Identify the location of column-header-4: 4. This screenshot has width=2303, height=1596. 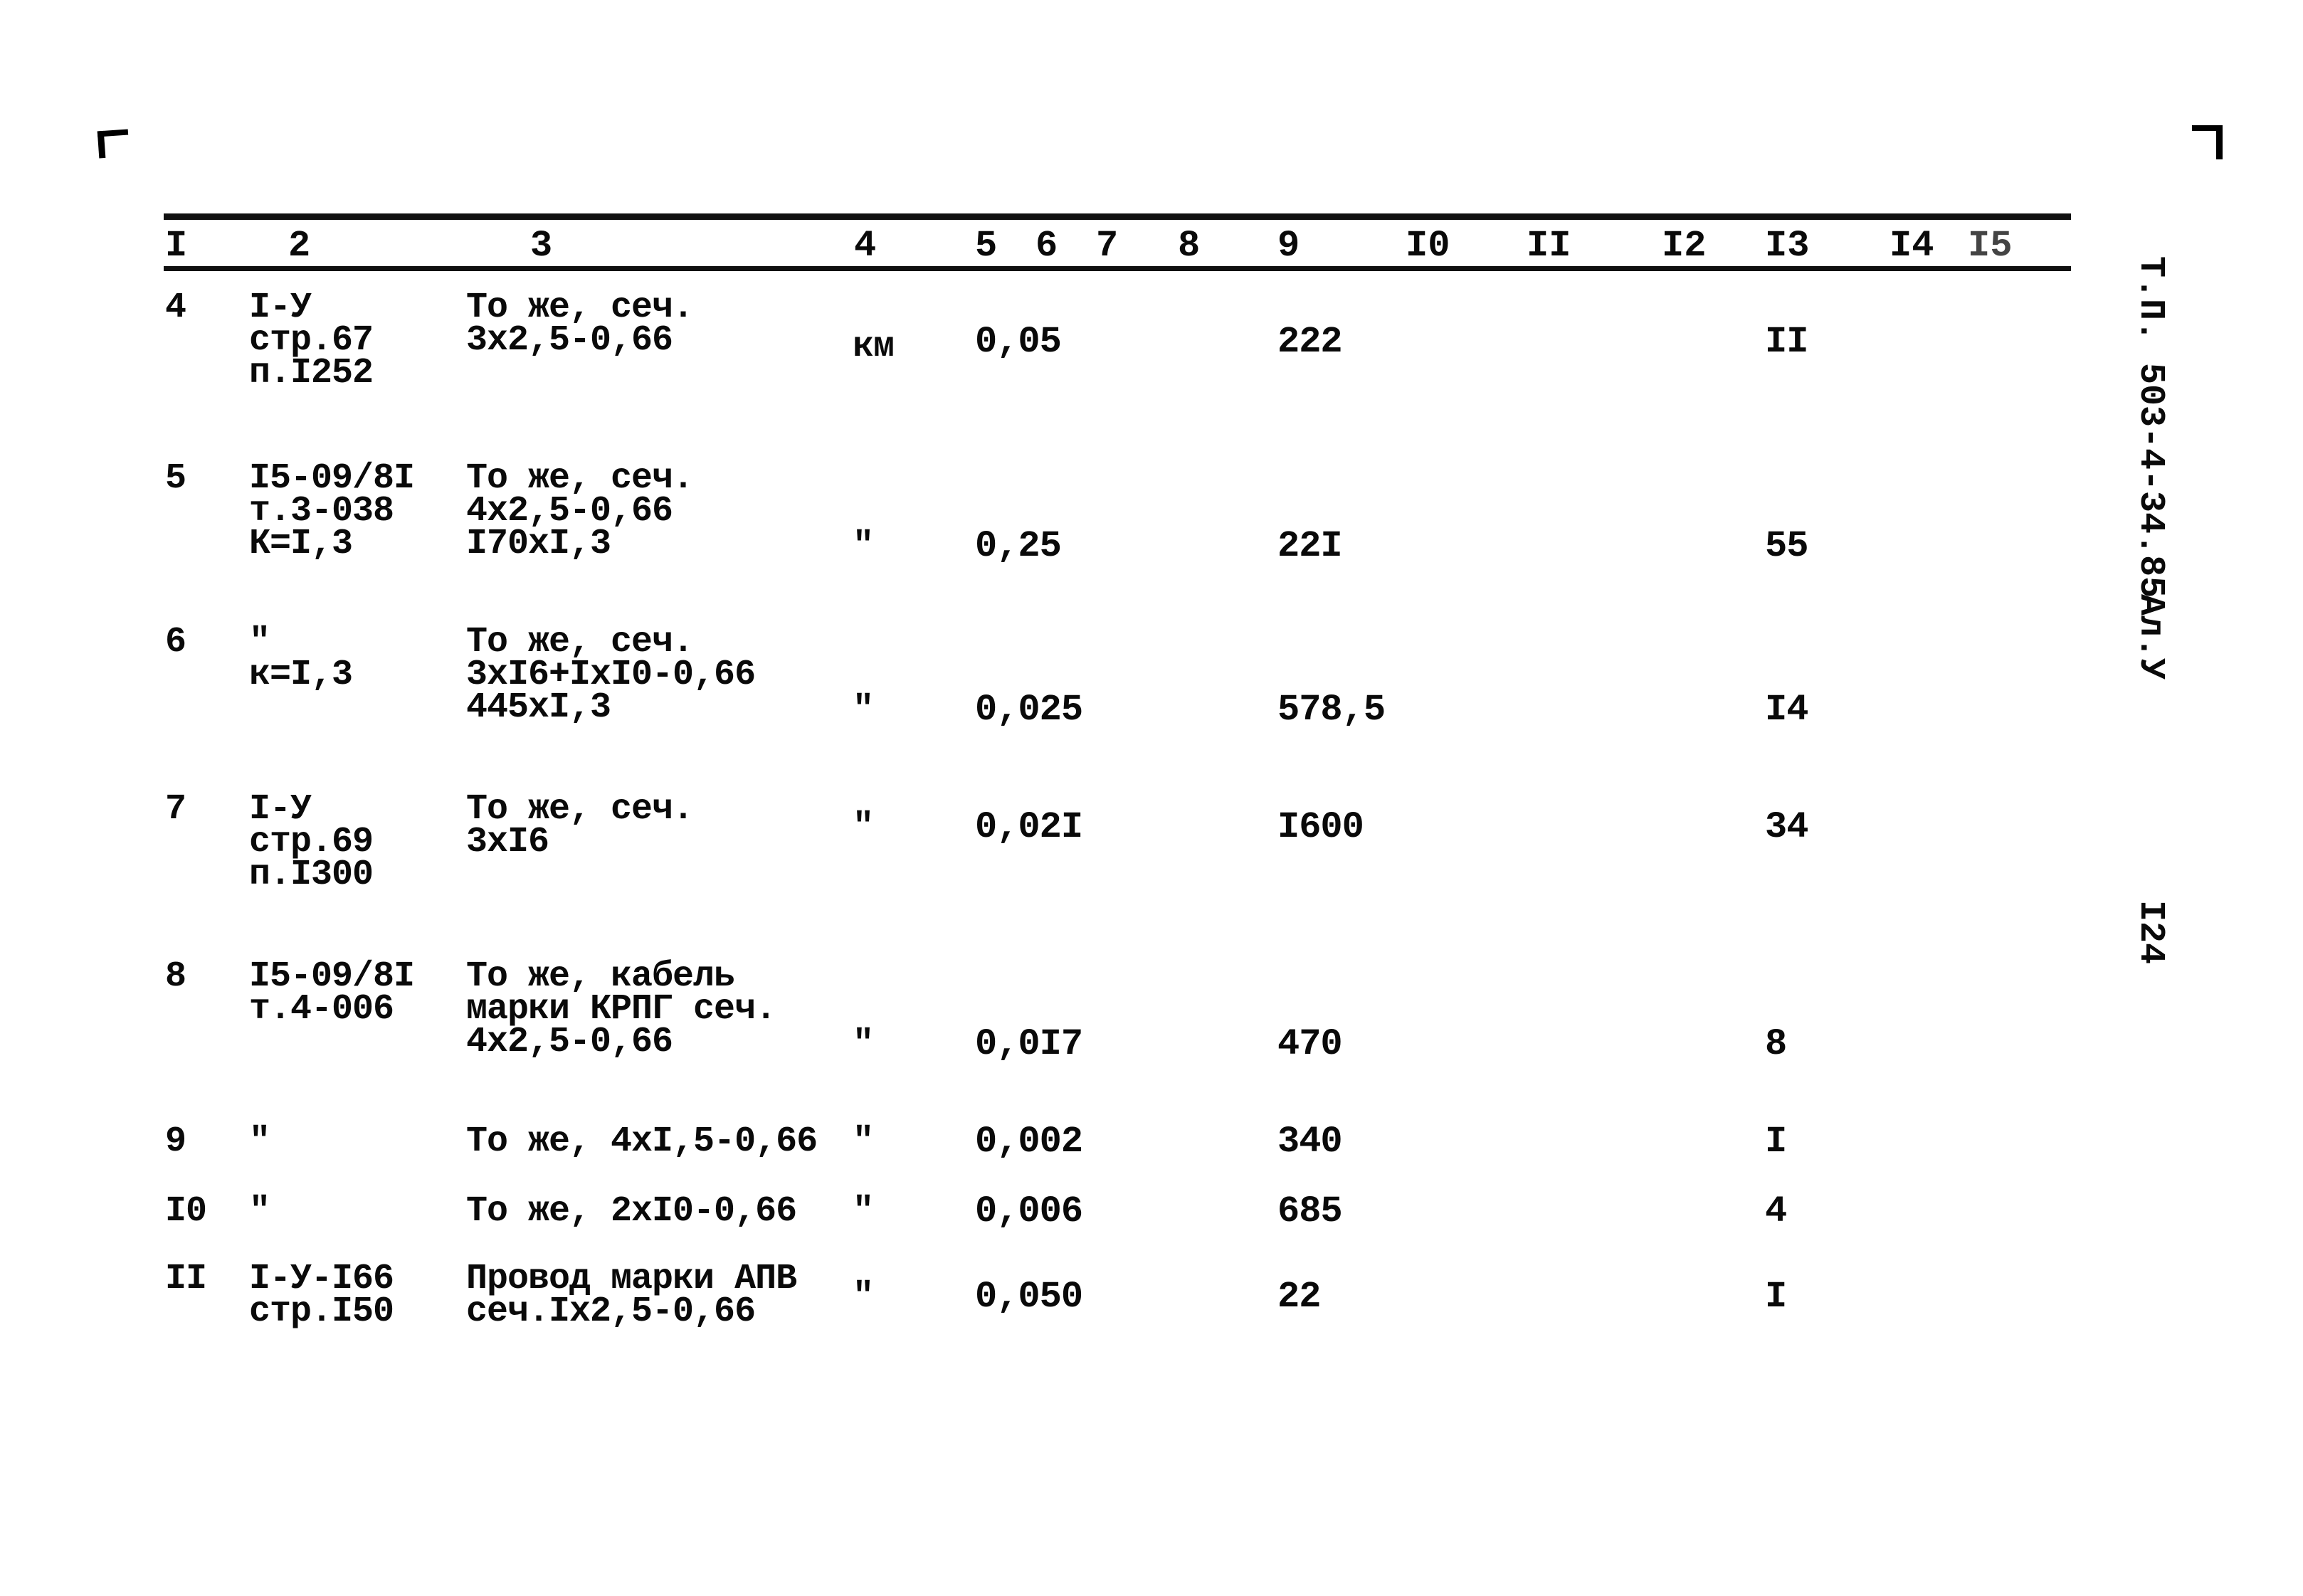
(865, 246).